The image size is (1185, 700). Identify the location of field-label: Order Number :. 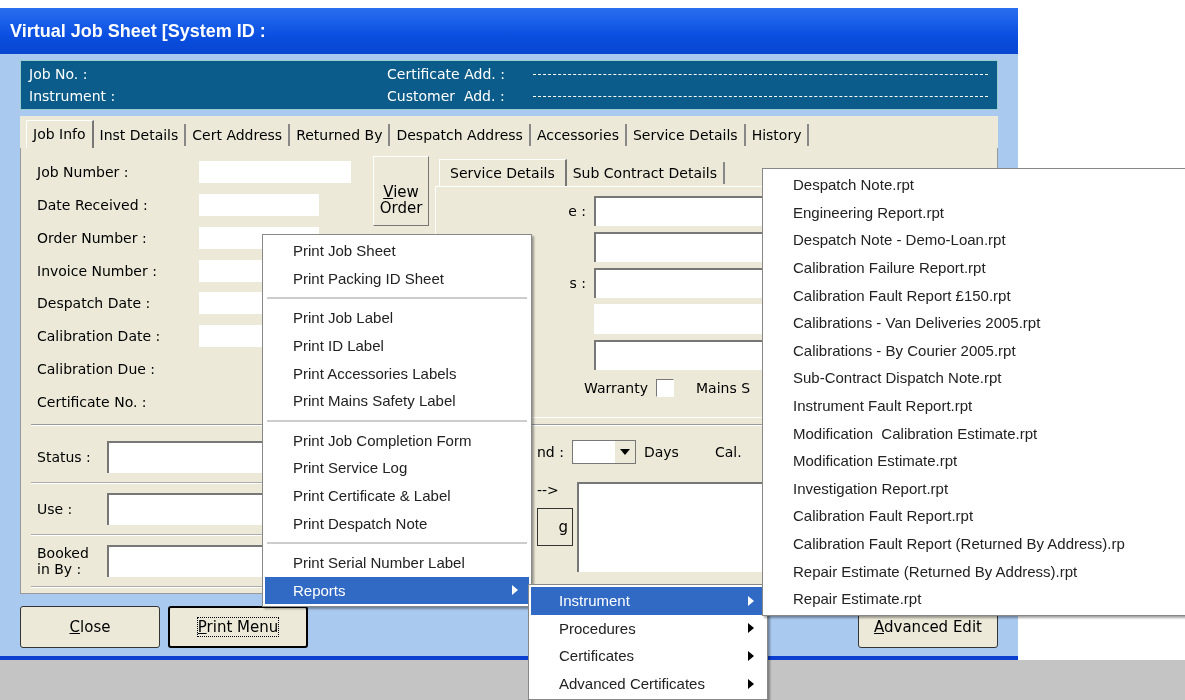
(92, 237).